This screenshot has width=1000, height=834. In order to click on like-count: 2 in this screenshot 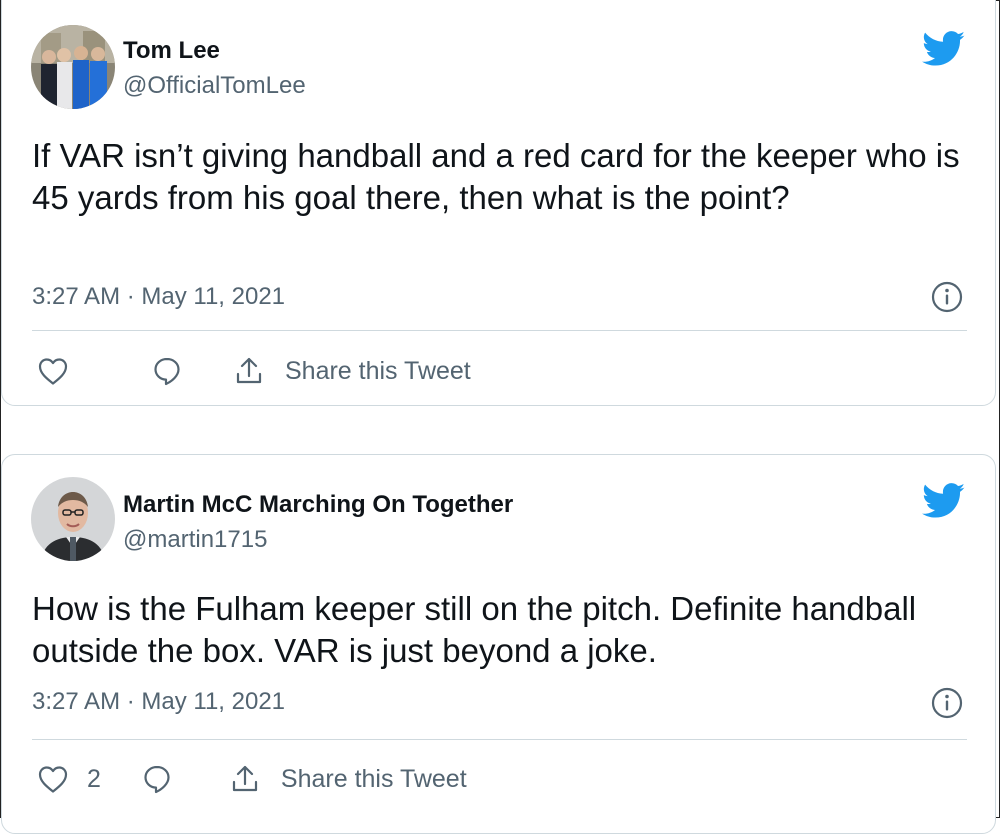, I will do `click(94, 778)`.